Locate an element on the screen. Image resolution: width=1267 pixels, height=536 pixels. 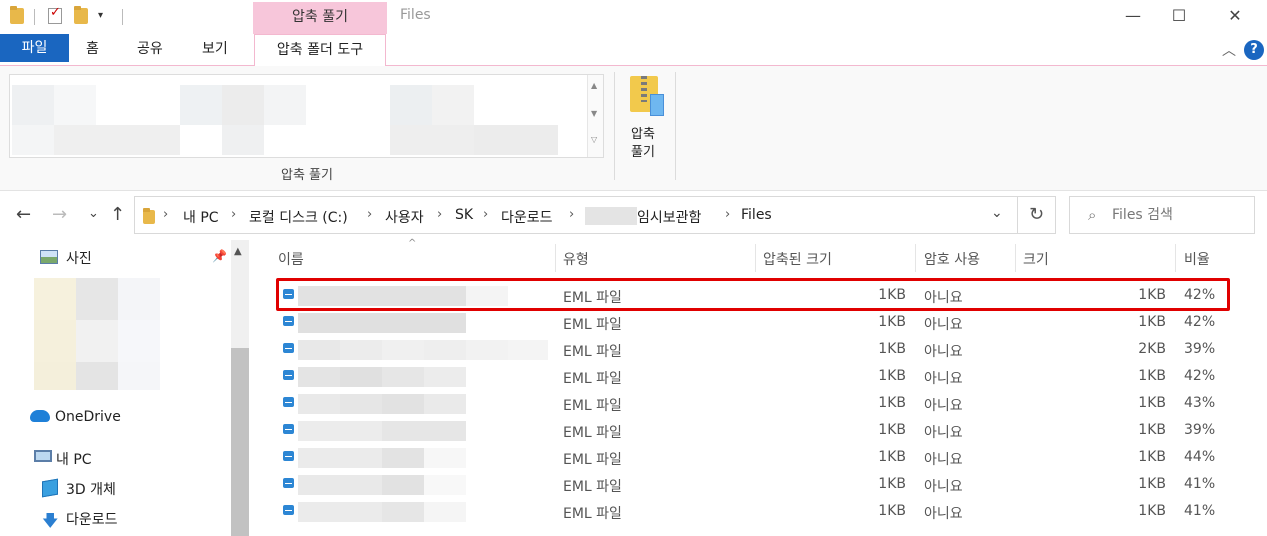
nav-scrollbar: ▲ is located at coordinates (240, 388).